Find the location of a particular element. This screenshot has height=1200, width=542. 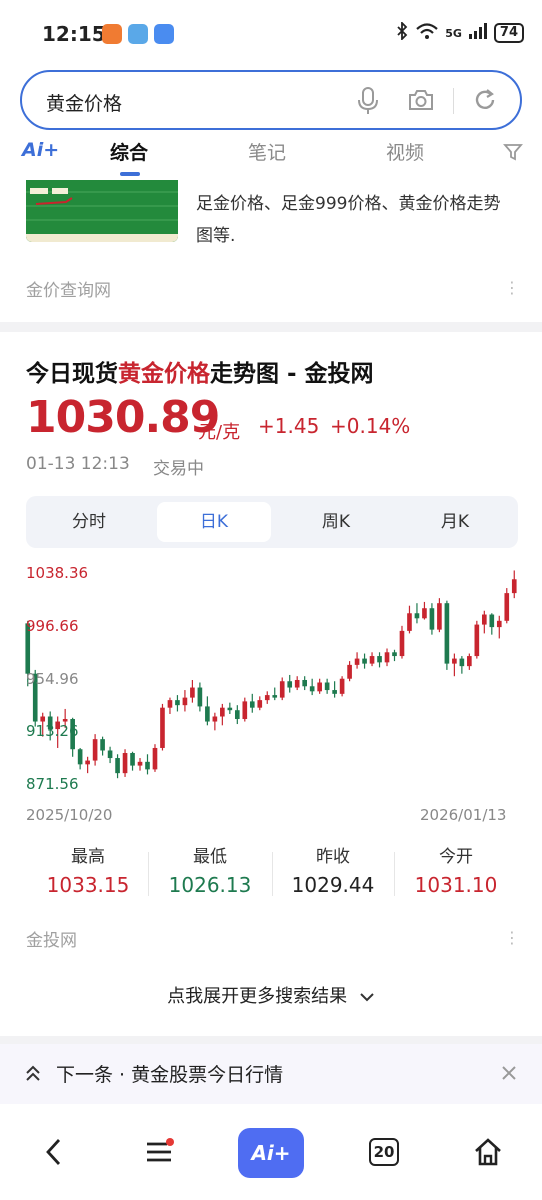

search-query: 黄金价格 is located at coordinates (84, 102).